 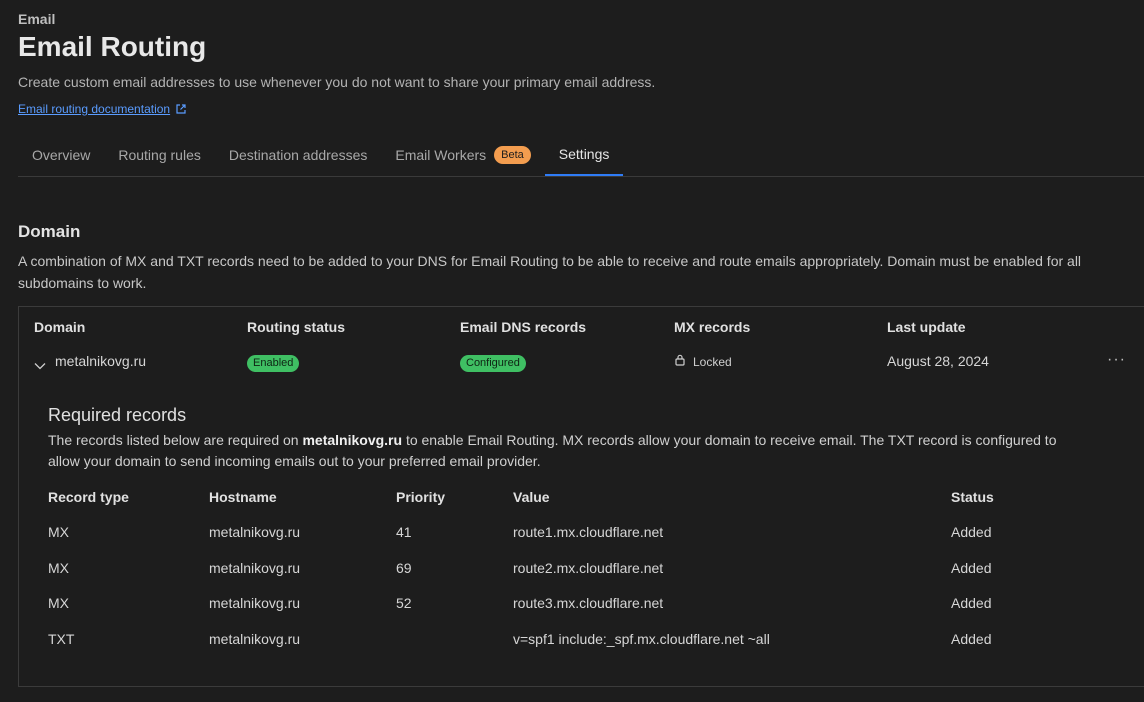 I want to click on tab-email-workers: Email Workers Beta, so click(x=462, y=155).